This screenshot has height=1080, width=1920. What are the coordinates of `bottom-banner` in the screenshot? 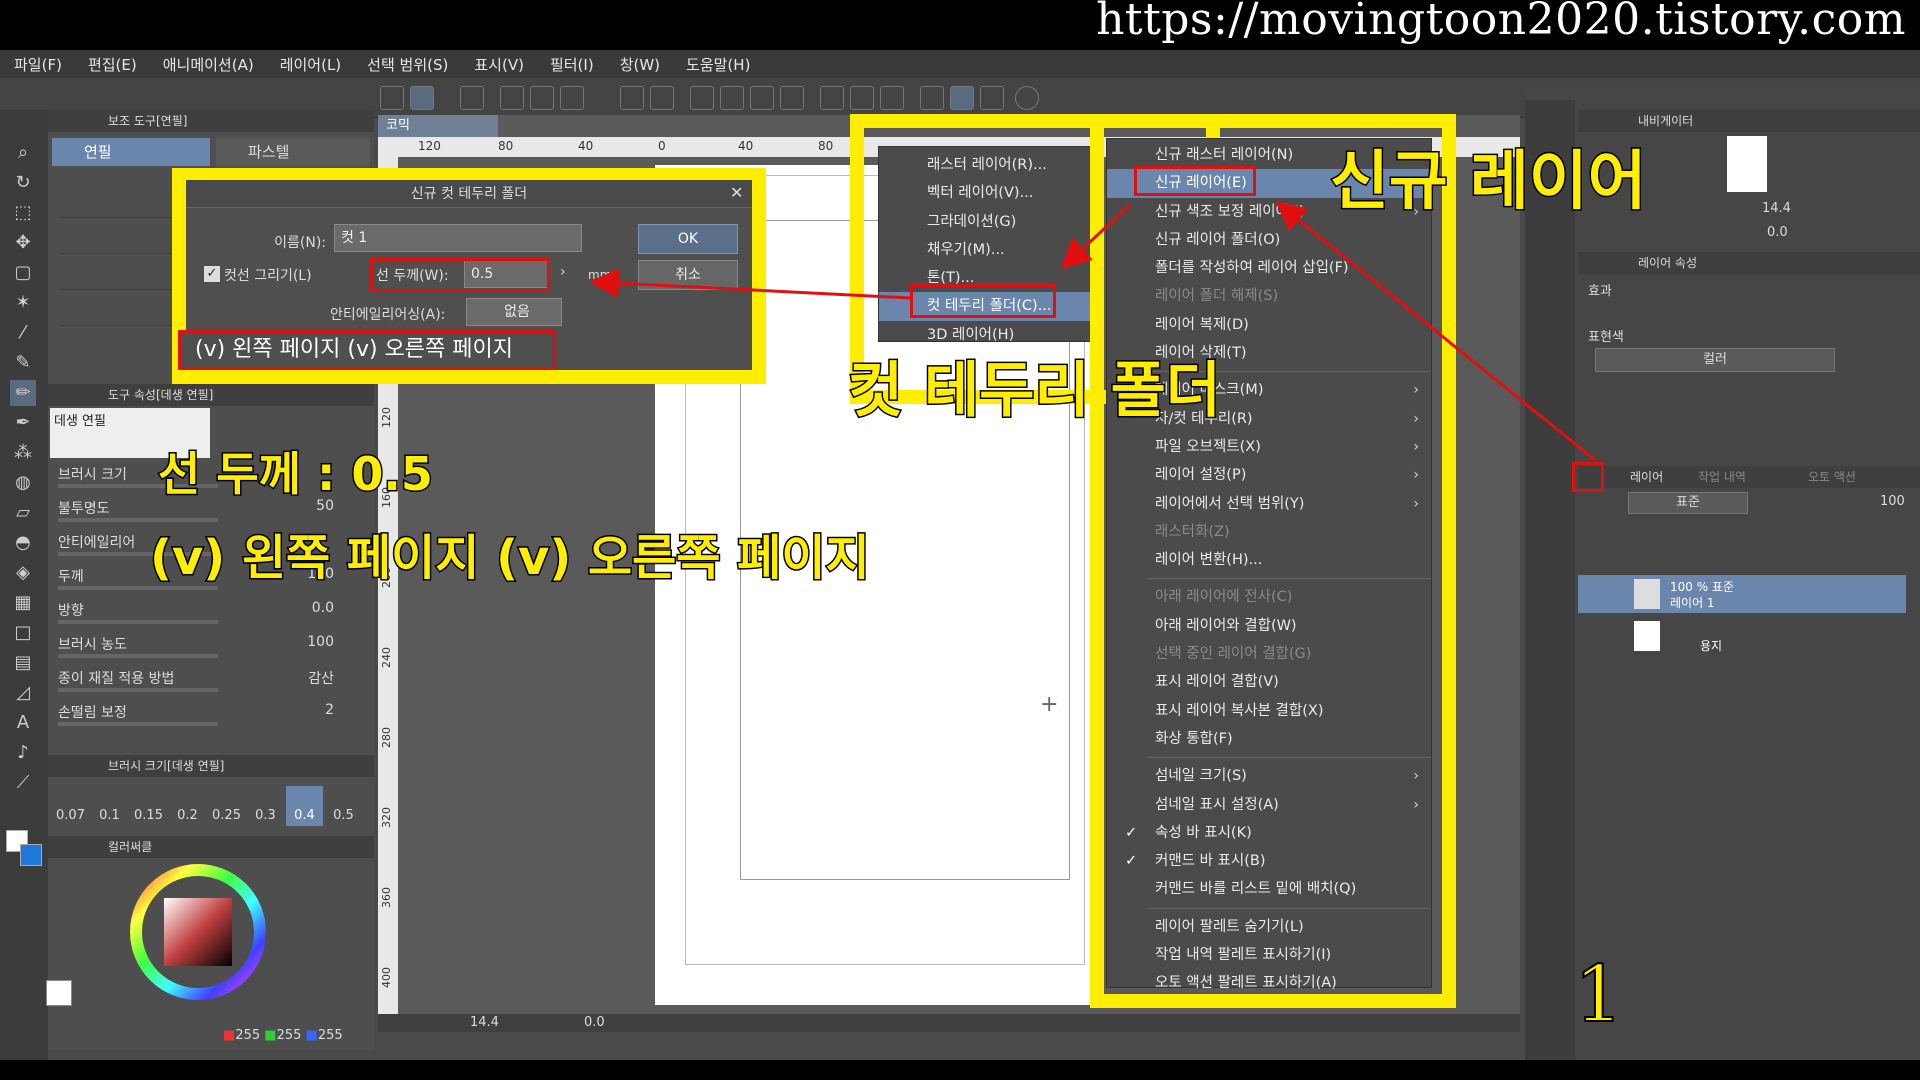 It's located at (960, 1070).